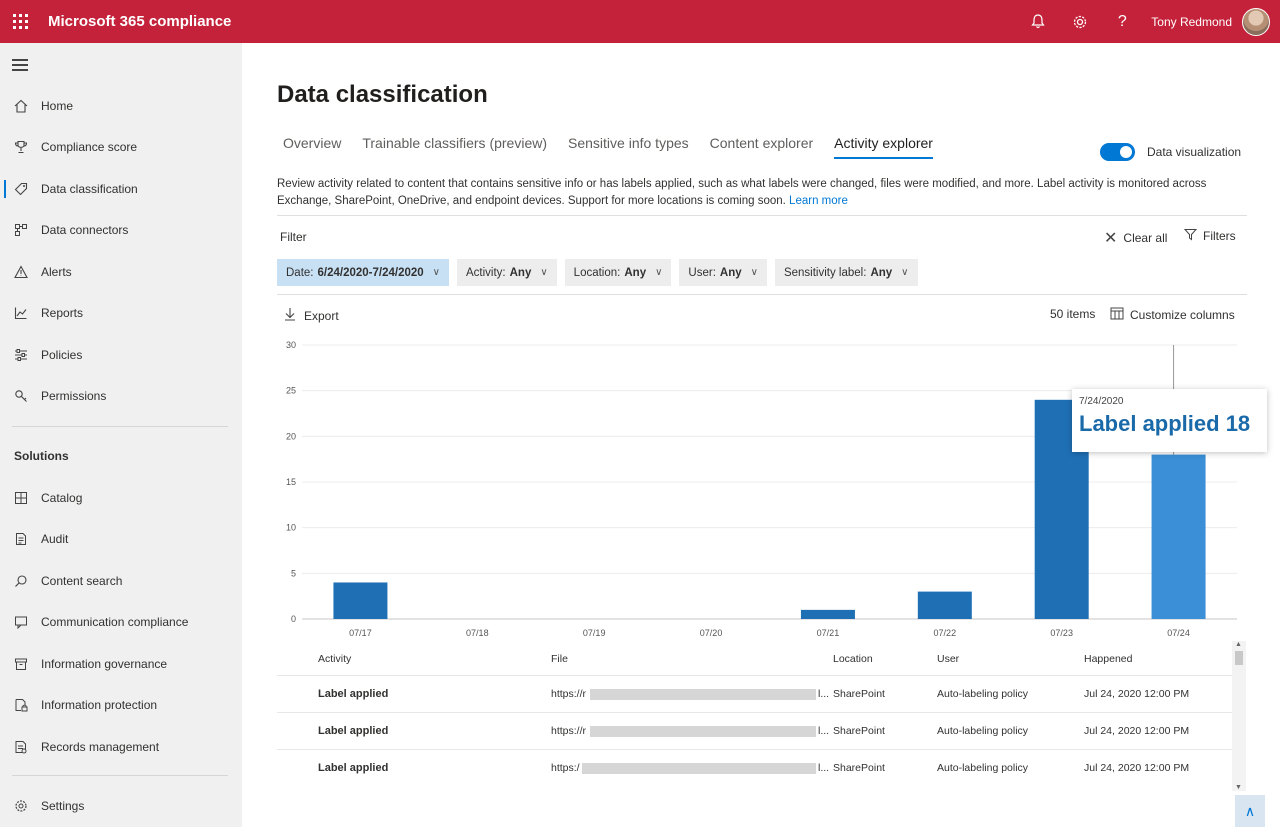 Image resolution: width=1280 pixels, height=827 pixels. What do you see at coordinates (334, 659) in the screenshot?
I see `column-header-activity: Activity` at bounding box center [334, 659].